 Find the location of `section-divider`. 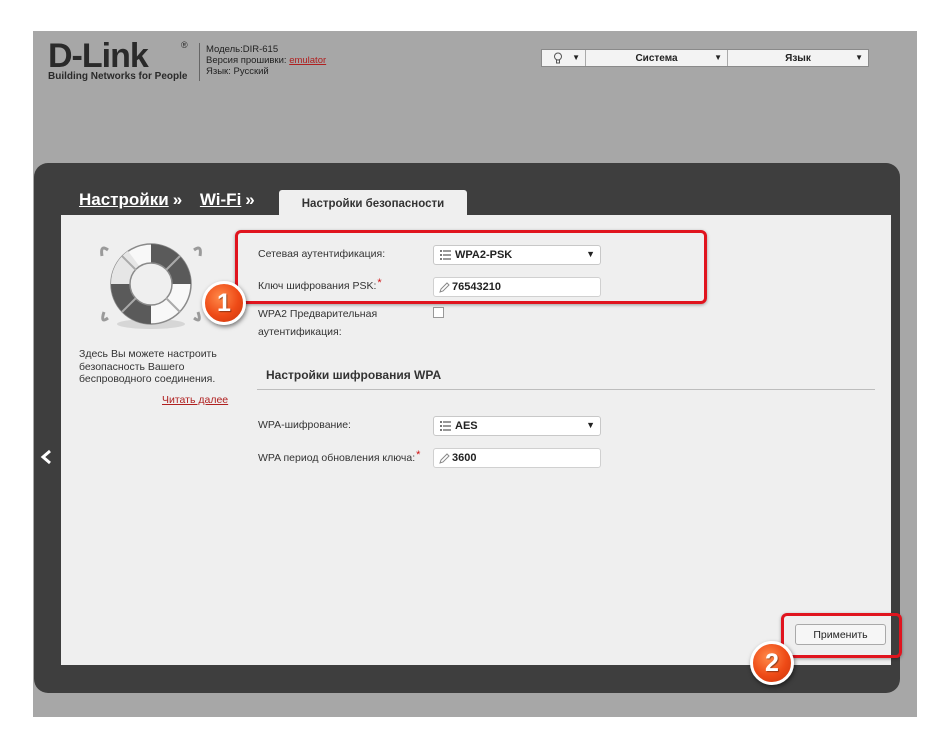

section-divider is located at coordinates (566, 389).